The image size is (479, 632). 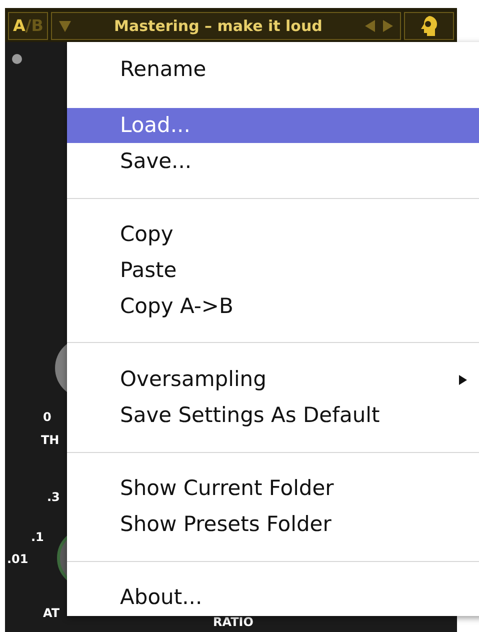 I want to click on menu-item: Show Presets Folder, so click(x=273, y=524).